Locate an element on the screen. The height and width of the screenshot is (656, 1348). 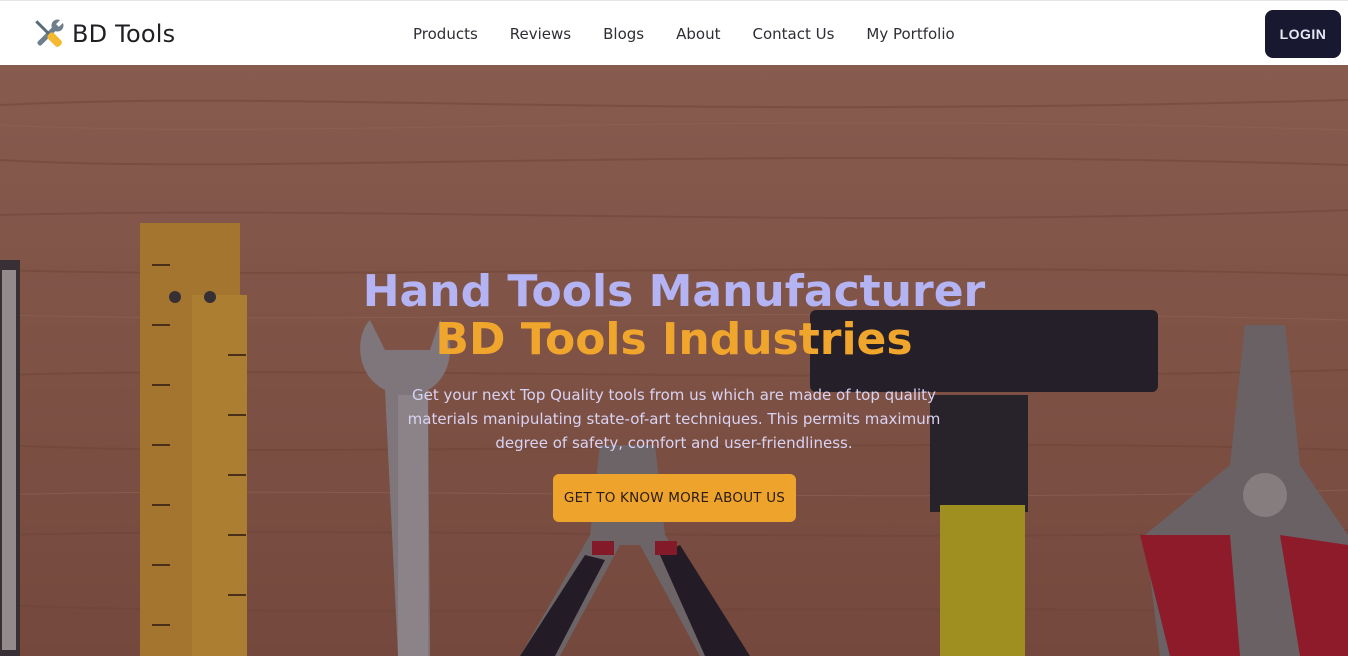
nav-item-blogs: Blogs is located at coordinates (623, 34).